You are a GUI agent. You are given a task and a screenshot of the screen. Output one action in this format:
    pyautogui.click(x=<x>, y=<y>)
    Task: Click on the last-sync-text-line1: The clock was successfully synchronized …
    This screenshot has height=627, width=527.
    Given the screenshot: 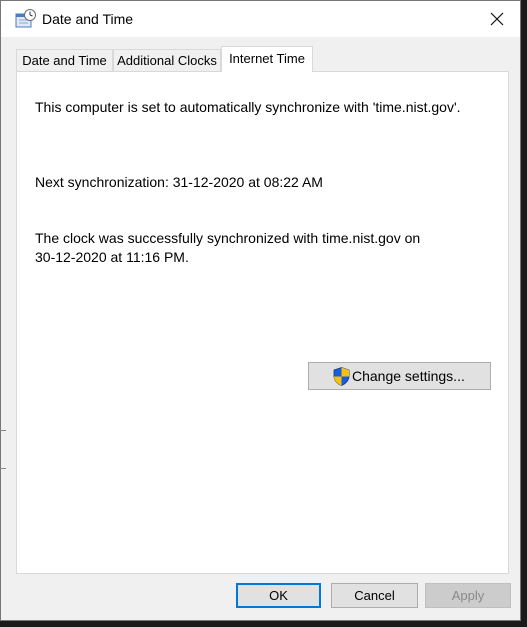 What is the action you would take?
    pyautogui.click(x=228, y=238)
    